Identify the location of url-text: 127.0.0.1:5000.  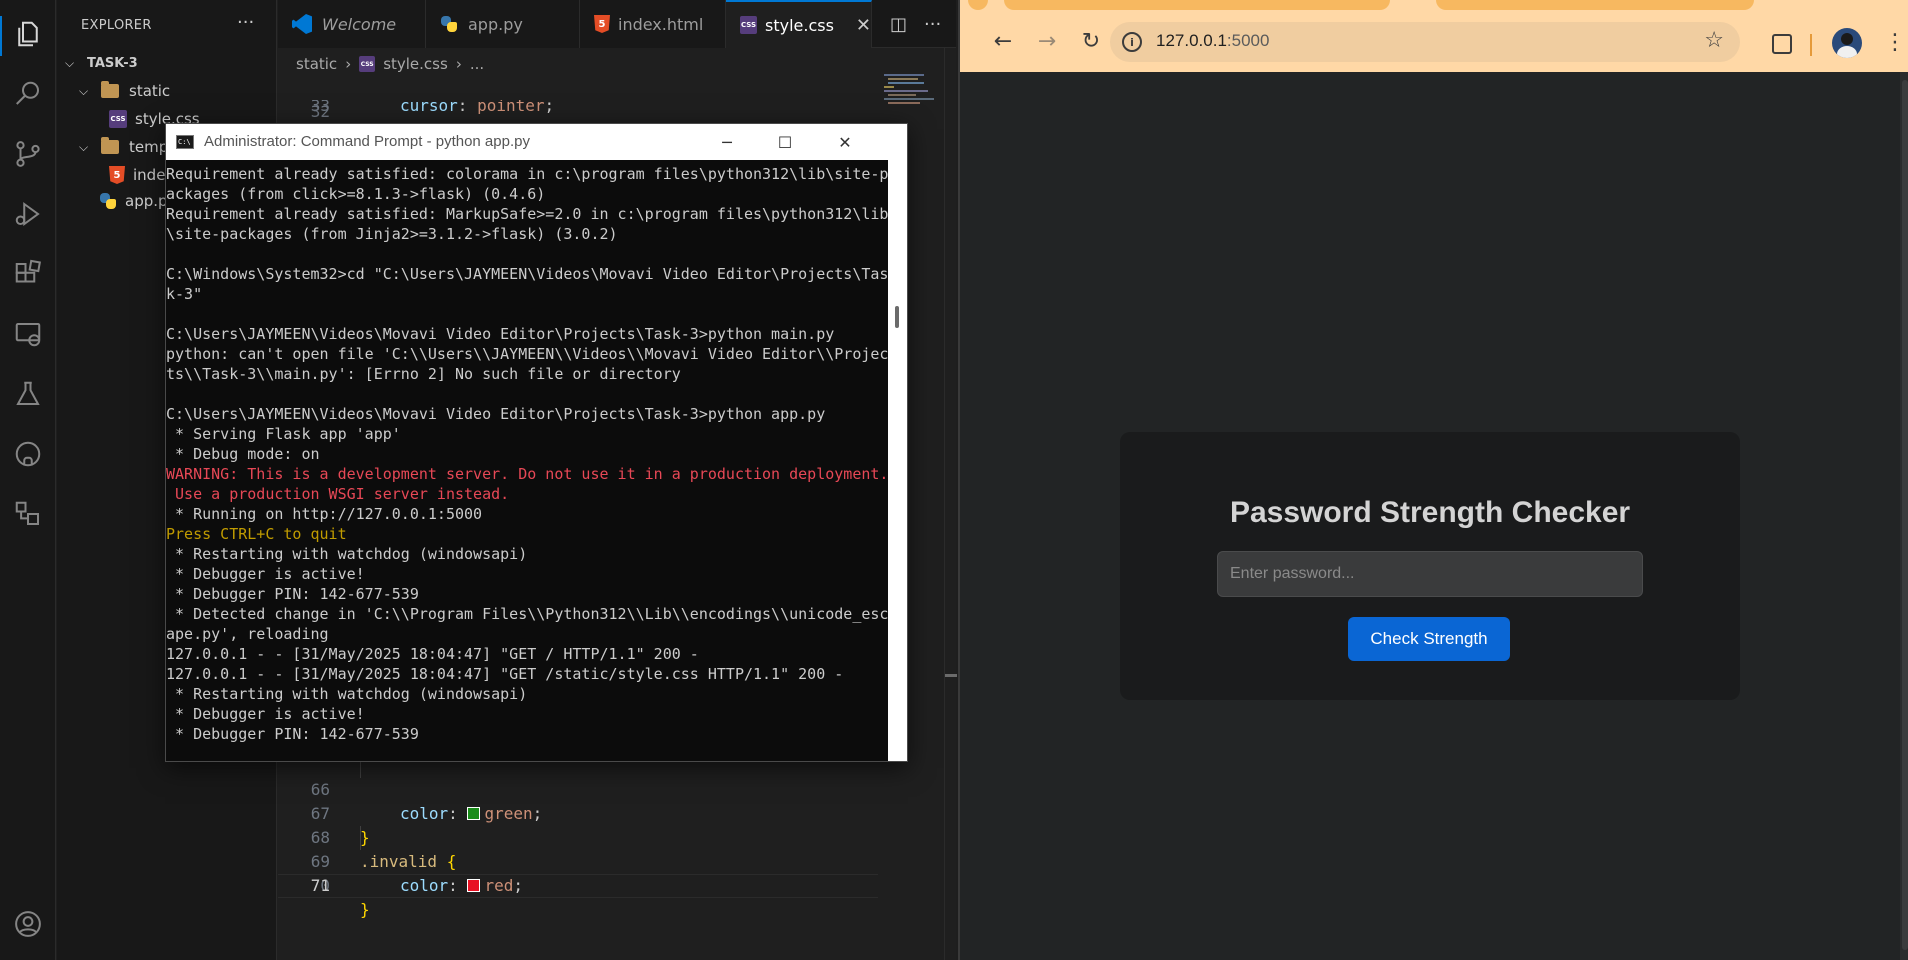
(1212, 41).